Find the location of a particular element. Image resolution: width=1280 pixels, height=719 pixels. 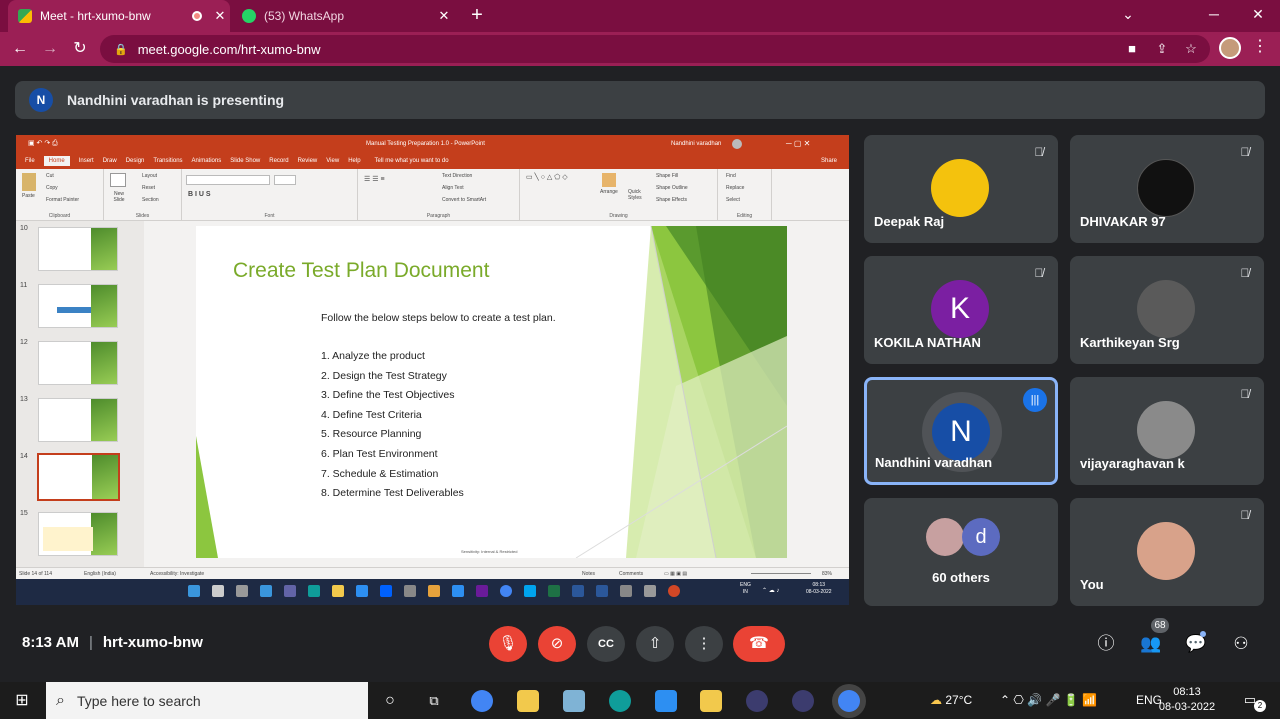

browser-menu-icon: ⋮ is located at coordinates (1260, 46).